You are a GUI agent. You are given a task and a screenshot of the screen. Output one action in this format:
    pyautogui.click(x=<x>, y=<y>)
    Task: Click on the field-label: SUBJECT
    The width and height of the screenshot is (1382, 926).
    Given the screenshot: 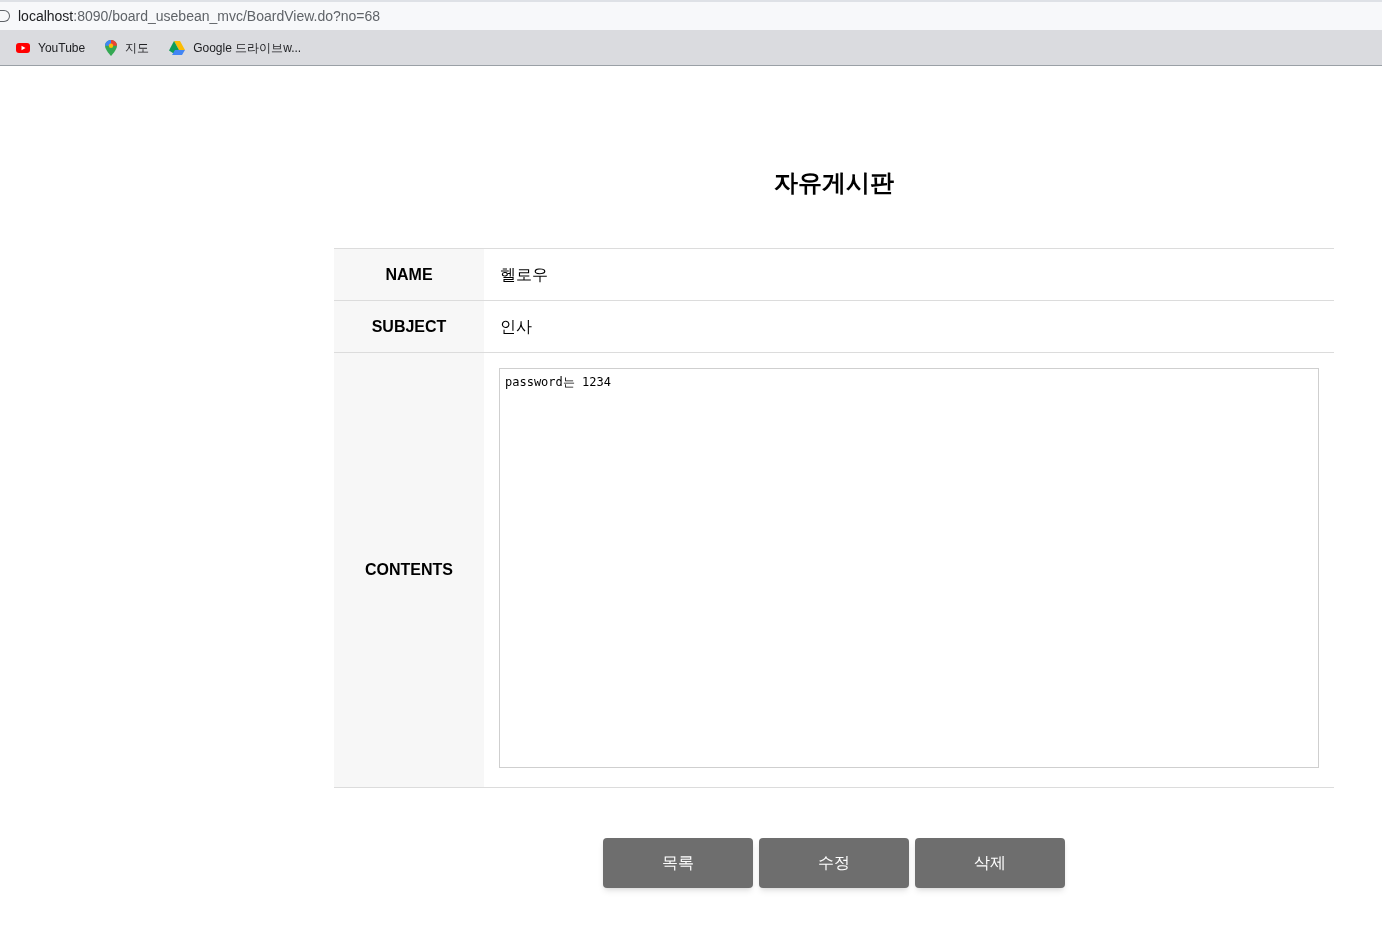 What is the action you would take?
    pyautogui.click(x=409, y=326)
    